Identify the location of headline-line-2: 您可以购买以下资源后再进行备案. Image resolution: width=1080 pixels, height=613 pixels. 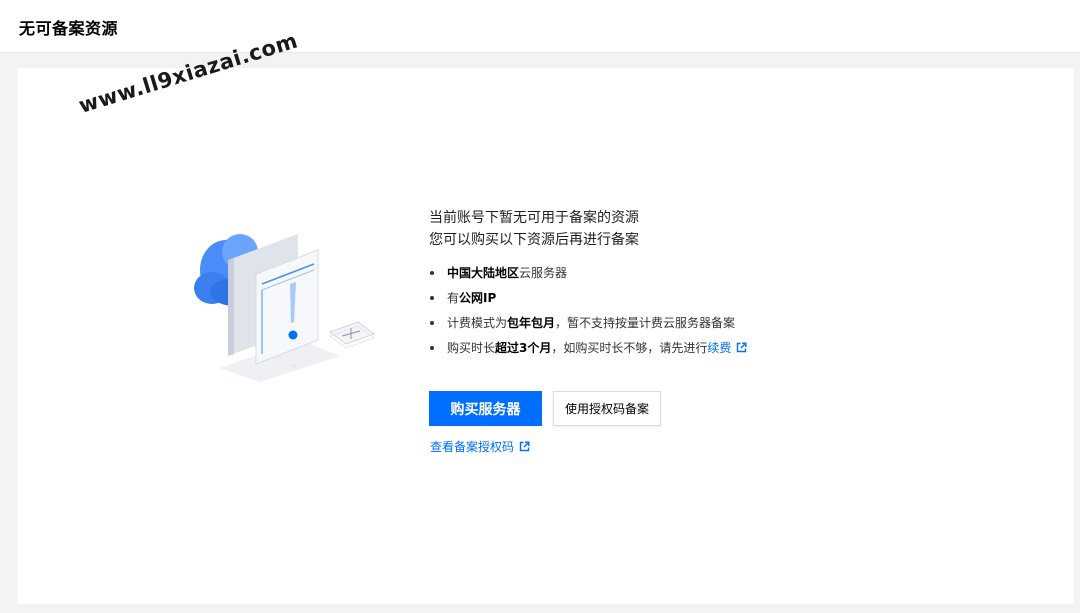
(534, 240).